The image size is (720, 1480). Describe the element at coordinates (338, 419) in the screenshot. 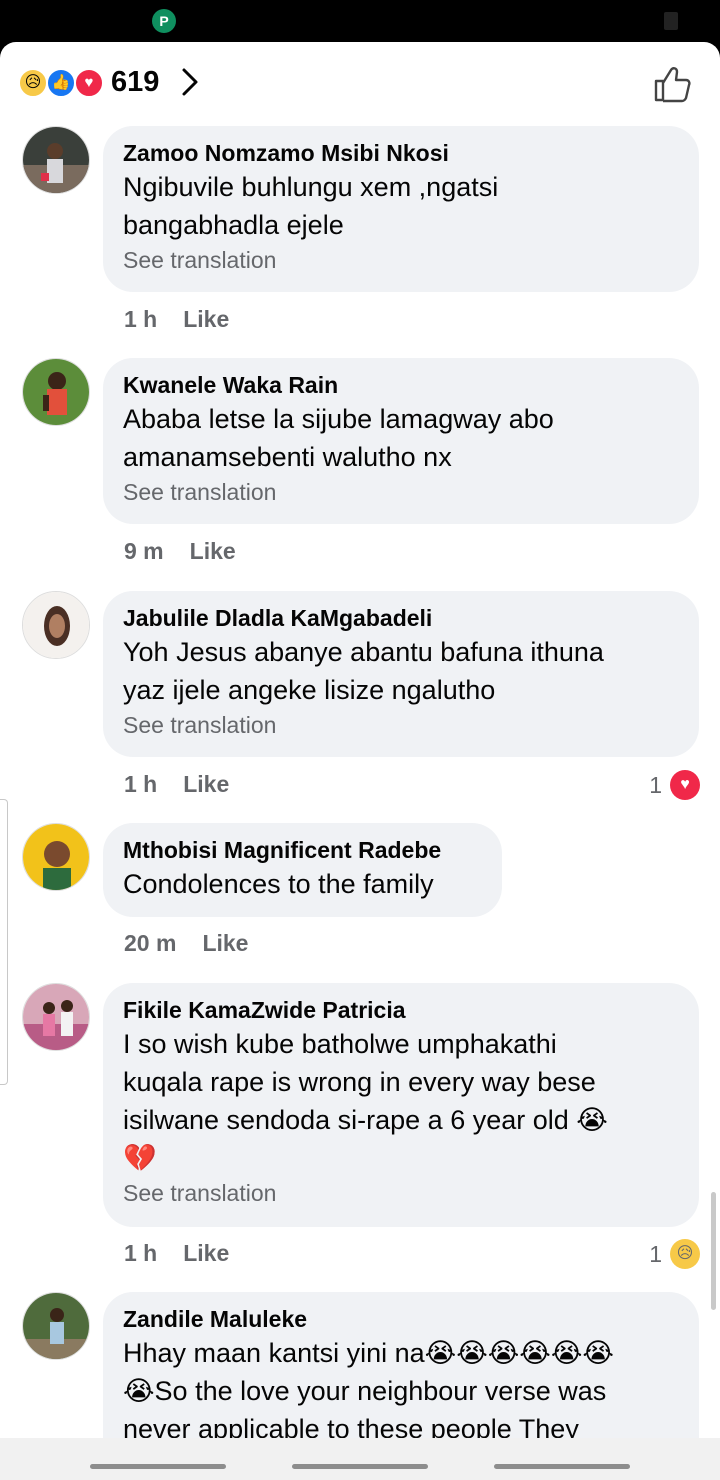

I see `comment-text: Ababa letse la sijube lamagway abo` at that location.